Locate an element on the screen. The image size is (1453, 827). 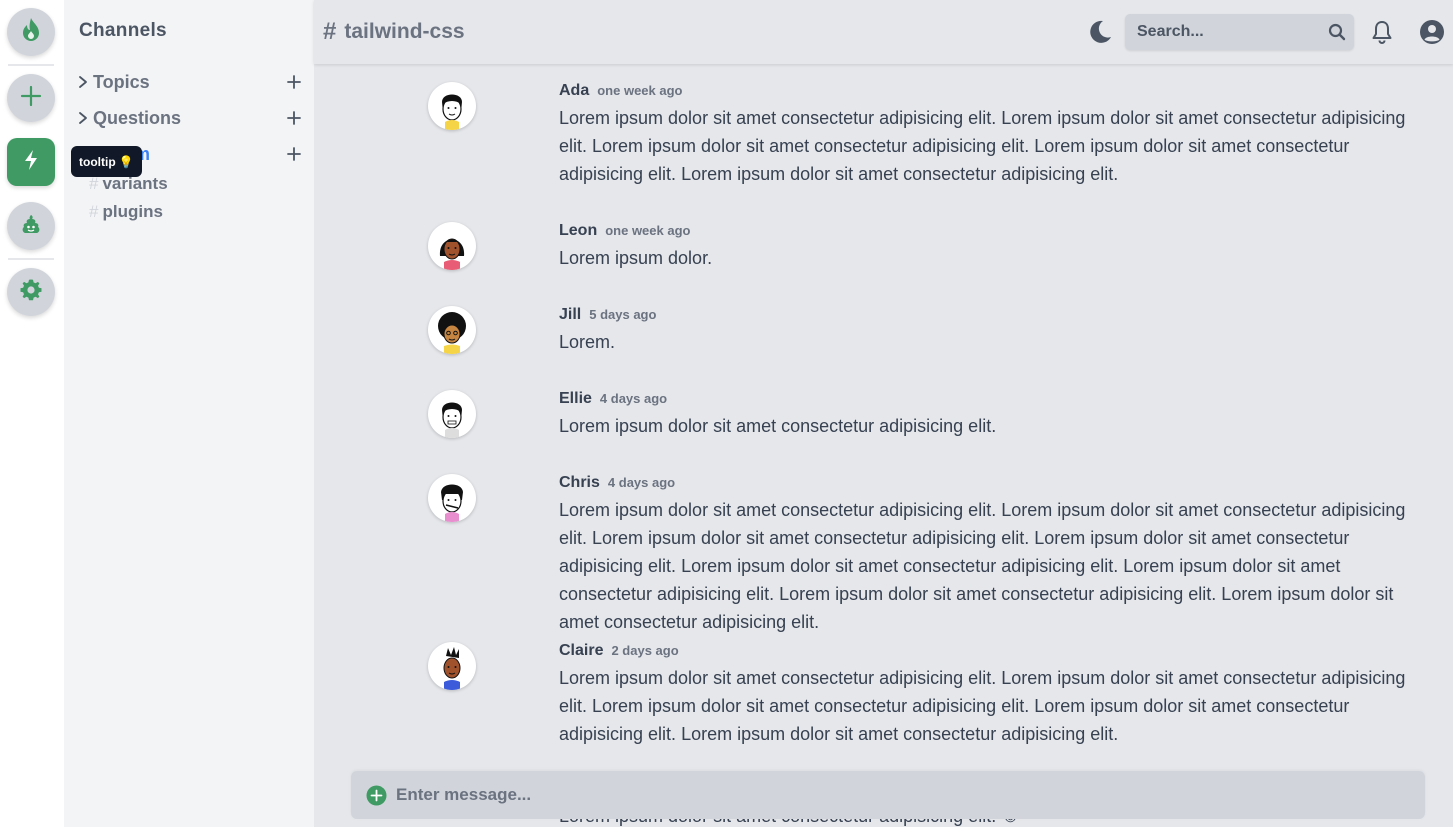
section-label: Topics is located at coordinates (121, 81).